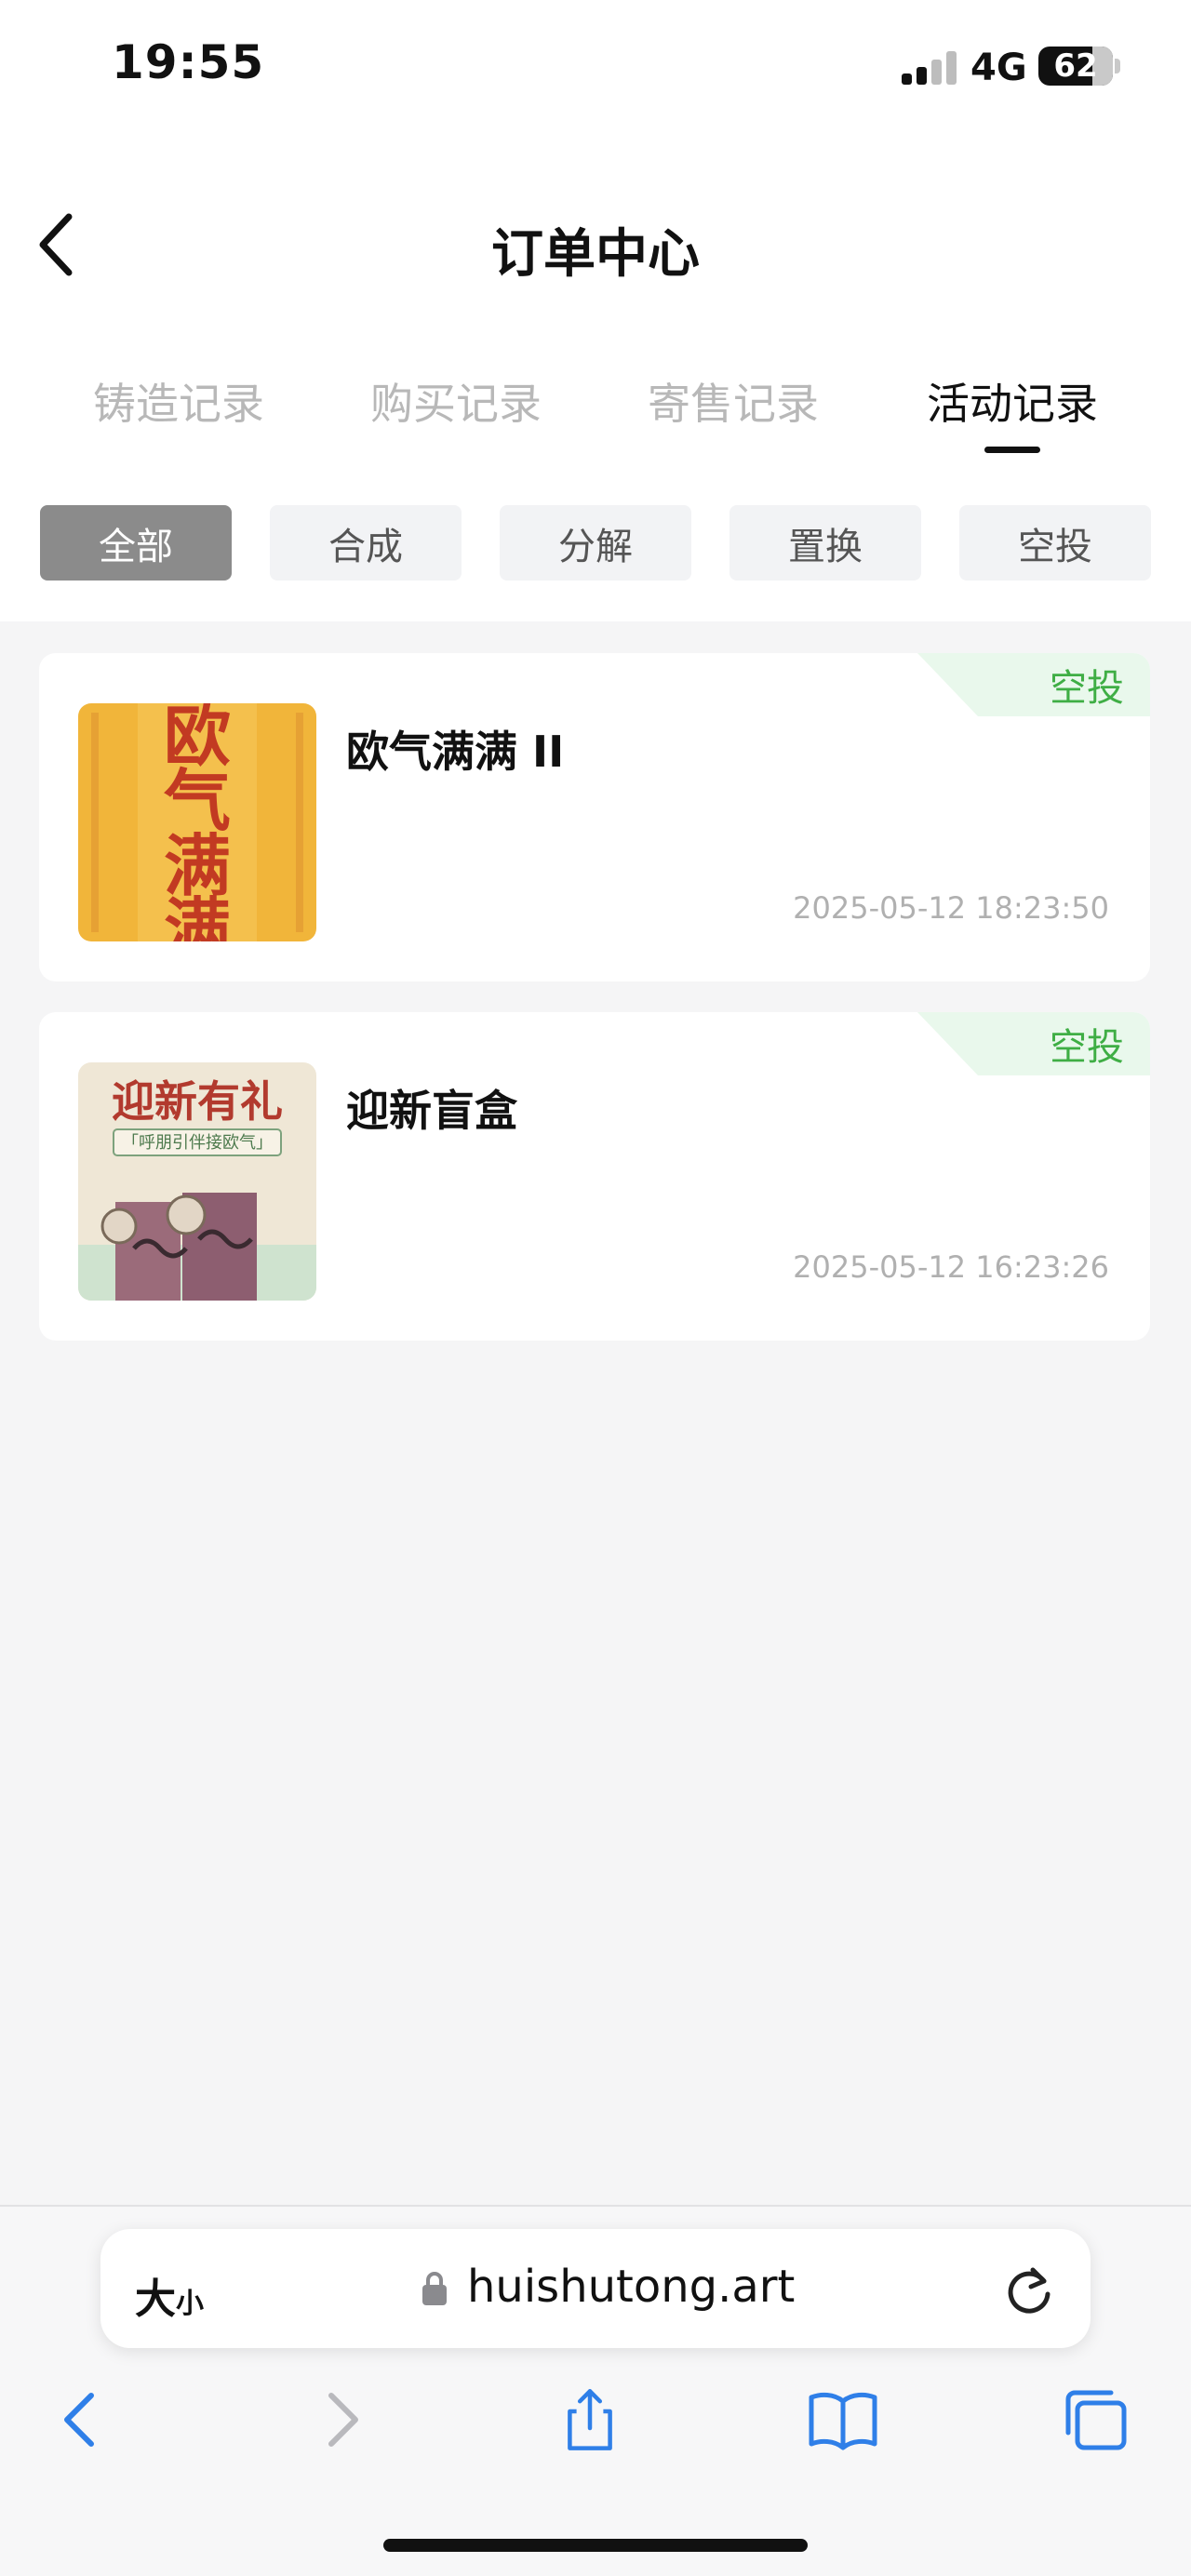 This screenshot has width=1191, height=2576. I want to click on tab-active-indicator, so click(1012, 450).